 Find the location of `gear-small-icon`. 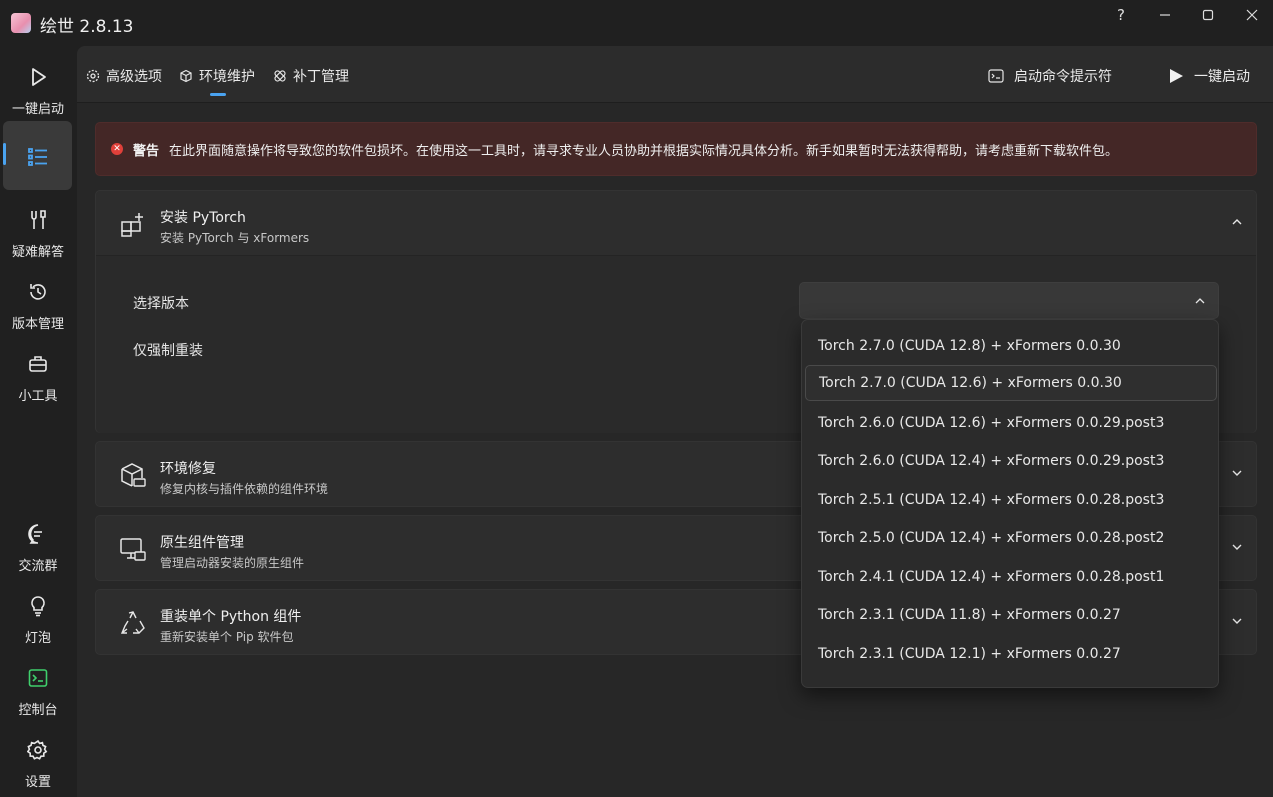

gear-small-icon is located at coordinates (93, 76).